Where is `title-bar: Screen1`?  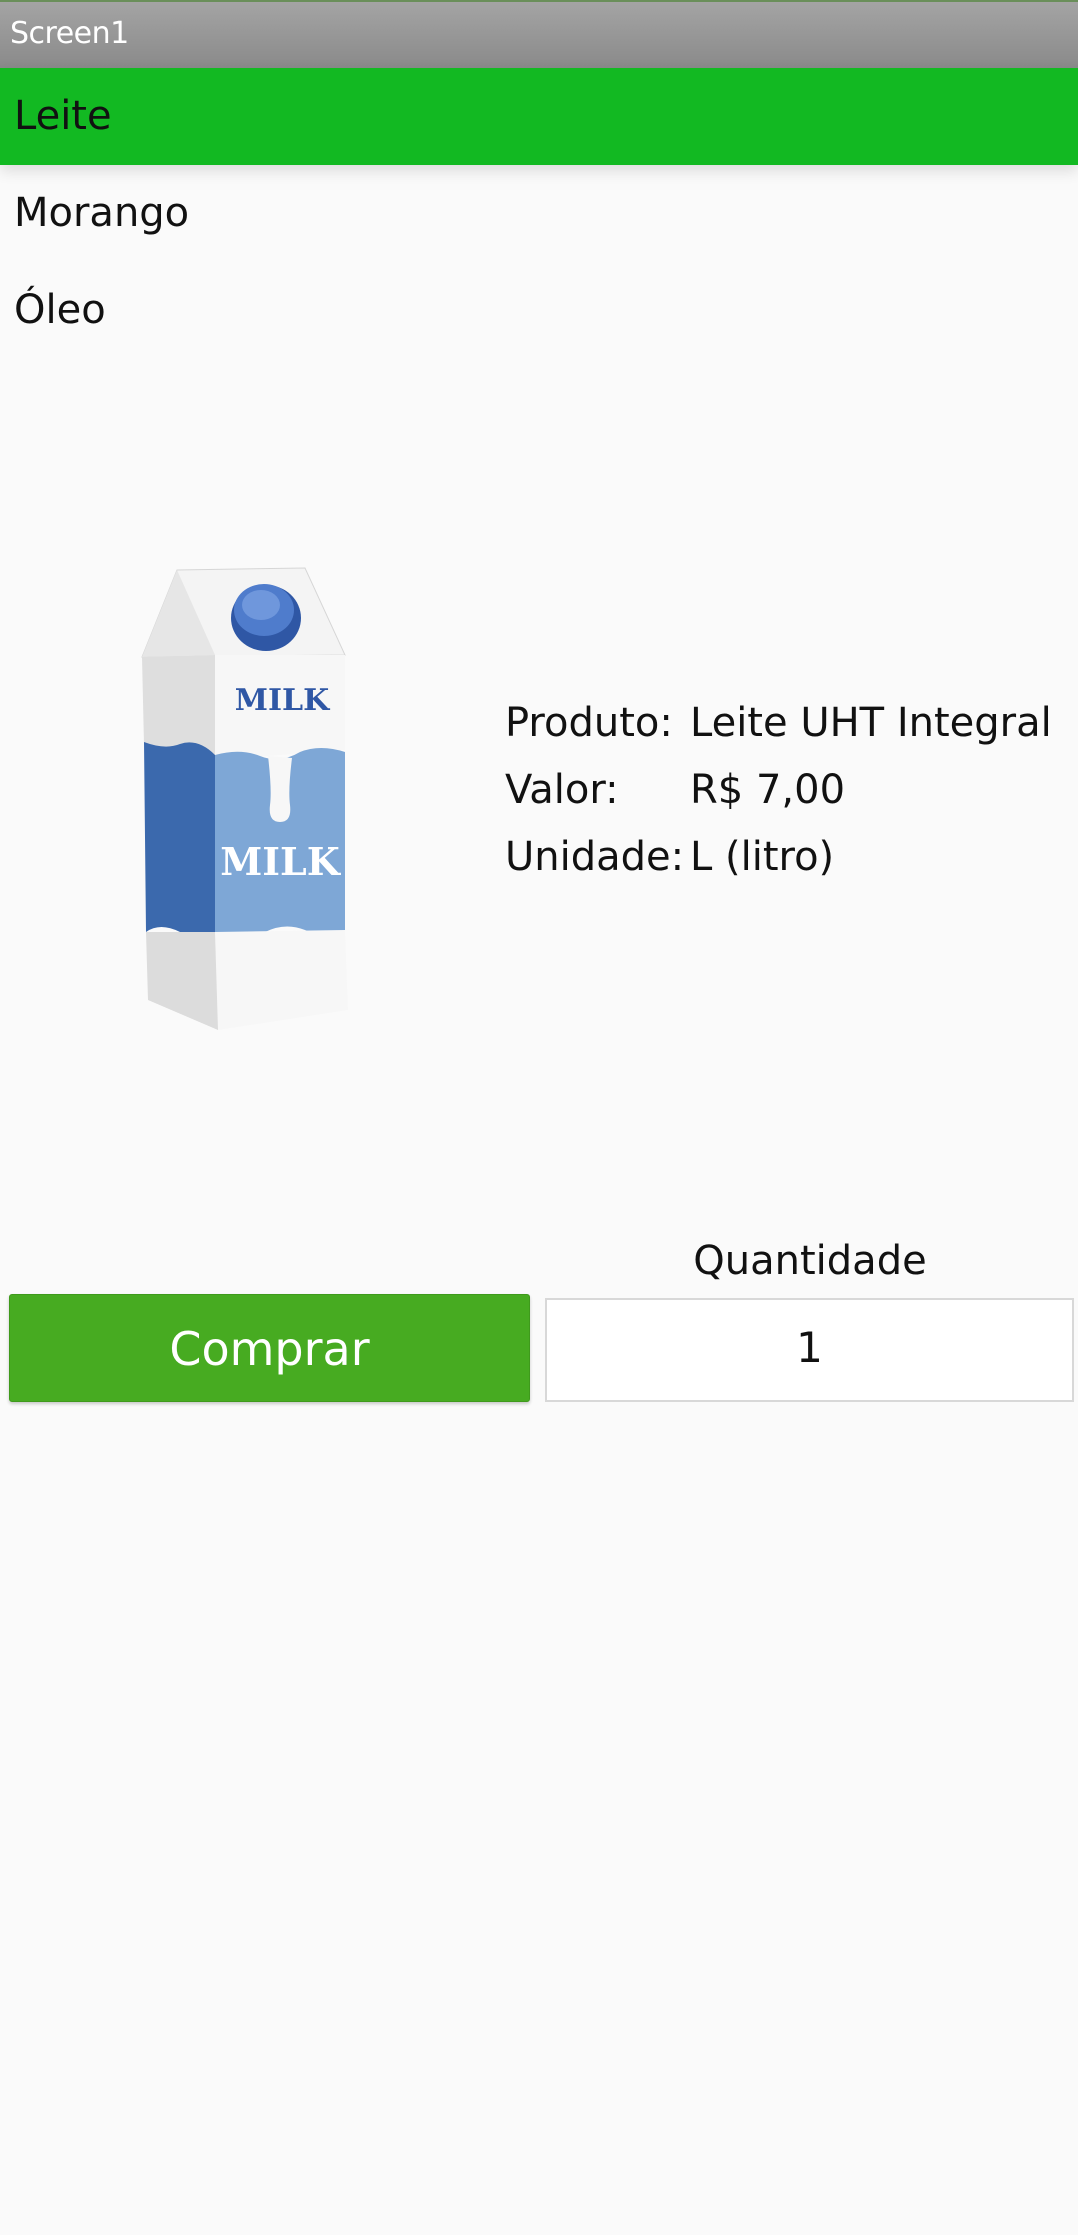 title-bar: Screen1 is located at coordinates (539, 34).